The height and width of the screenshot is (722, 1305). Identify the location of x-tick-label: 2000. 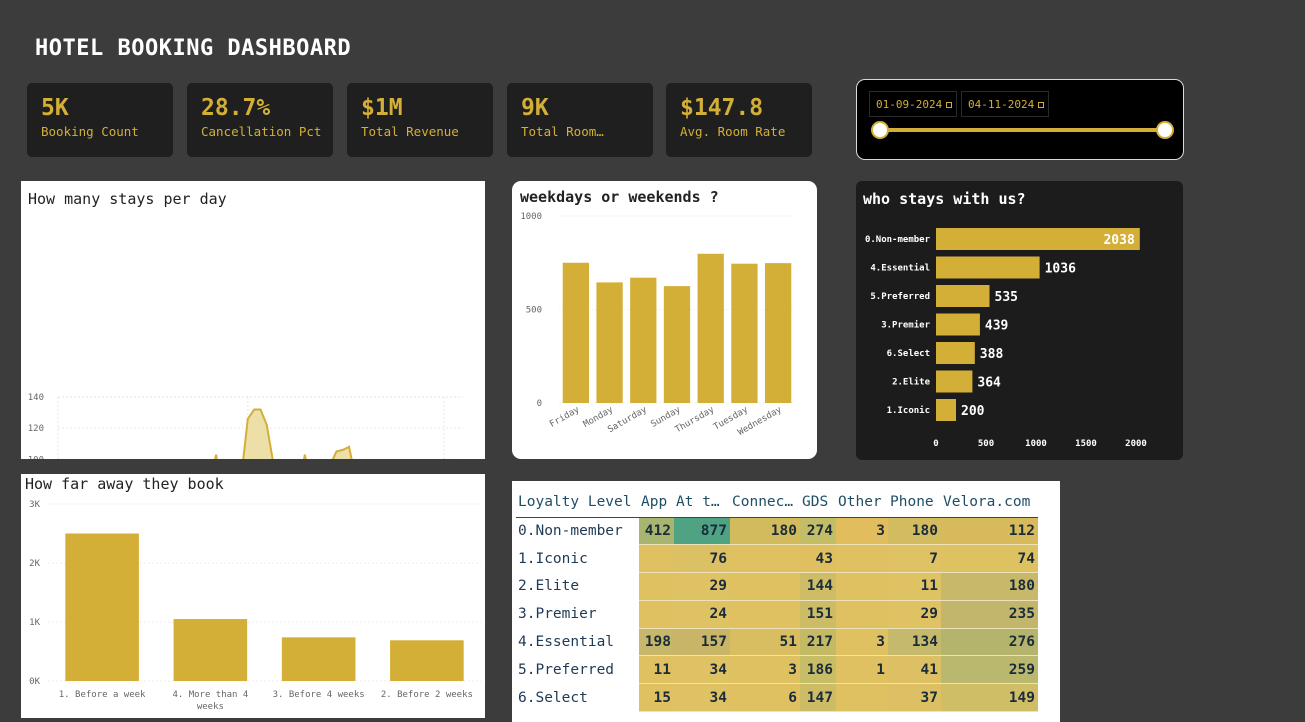
(1136, 444).